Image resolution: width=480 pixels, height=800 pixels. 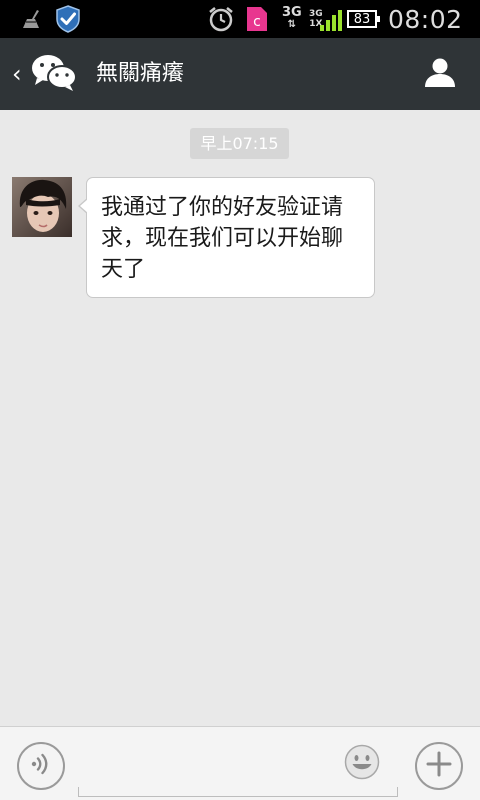 I want to click on profile-button, so click(x=440, y=74).